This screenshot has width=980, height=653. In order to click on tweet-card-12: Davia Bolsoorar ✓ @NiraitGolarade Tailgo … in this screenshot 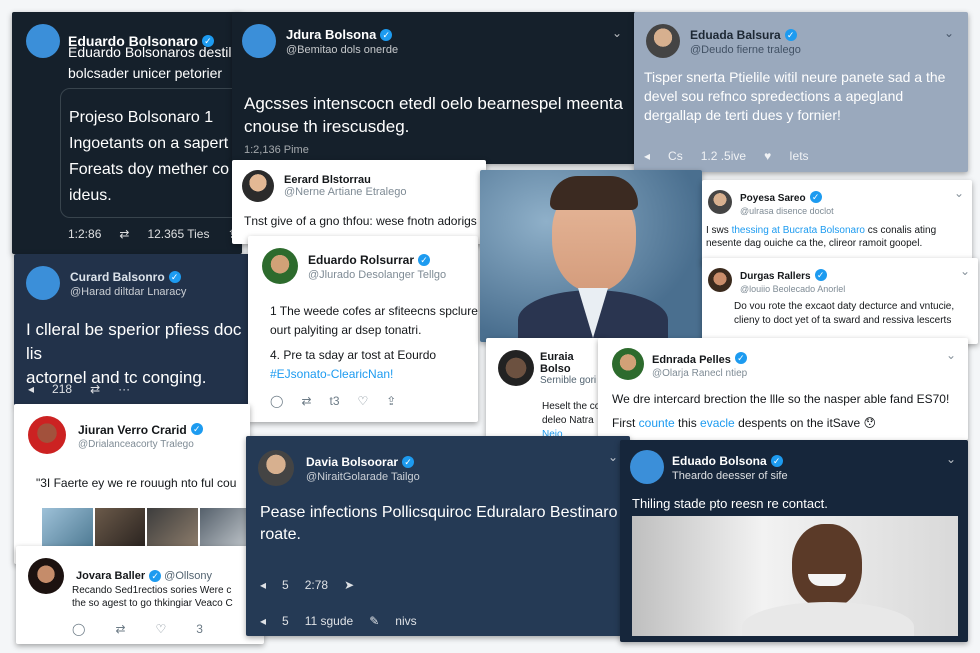, I will do `click(438, 536)`.